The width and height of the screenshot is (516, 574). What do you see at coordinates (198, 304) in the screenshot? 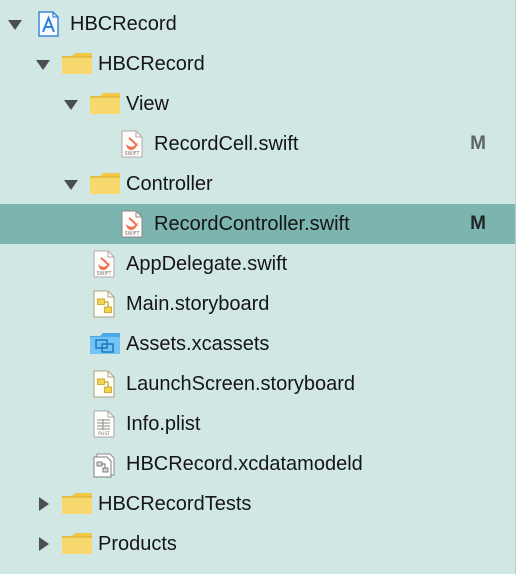
I see `navigator-item-label: Main.storyboard` at bounding box center [198, 304].